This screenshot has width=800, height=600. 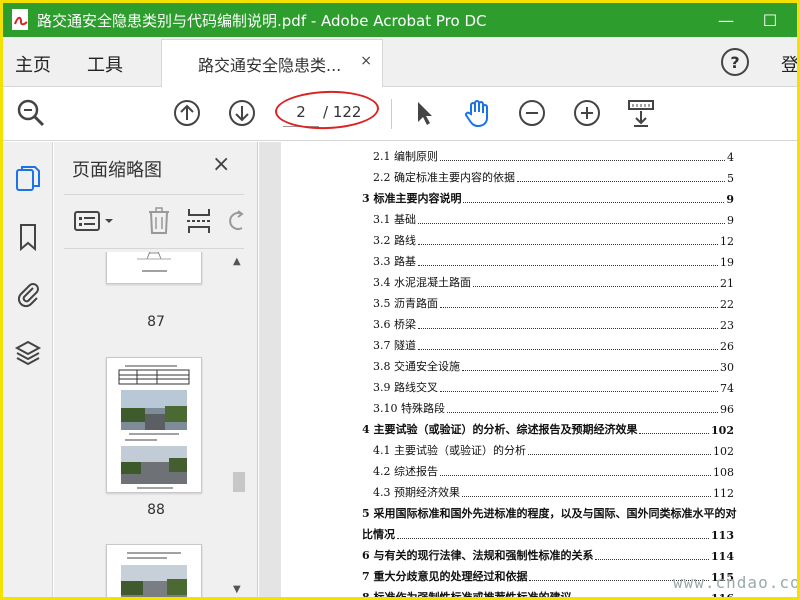 I want to click on toc-entry-title: 2.2 确定标准主要内容的依据, so click(x=444, y=177).